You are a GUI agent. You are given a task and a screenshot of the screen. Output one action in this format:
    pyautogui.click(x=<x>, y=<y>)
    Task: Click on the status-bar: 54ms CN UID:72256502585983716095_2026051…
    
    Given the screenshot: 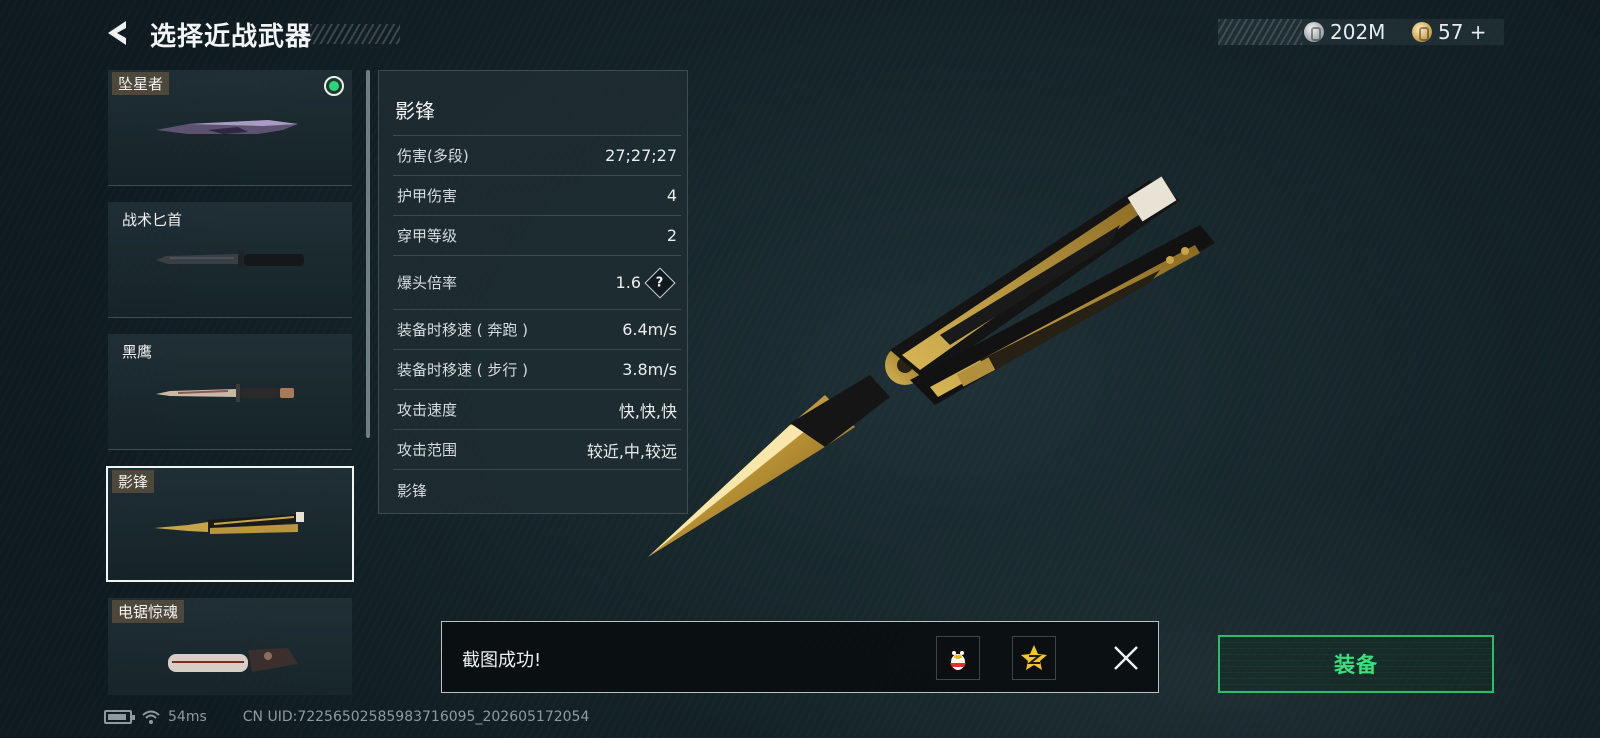 What is the action you would take?
    pyautogui.click(x=346, y=717)
    